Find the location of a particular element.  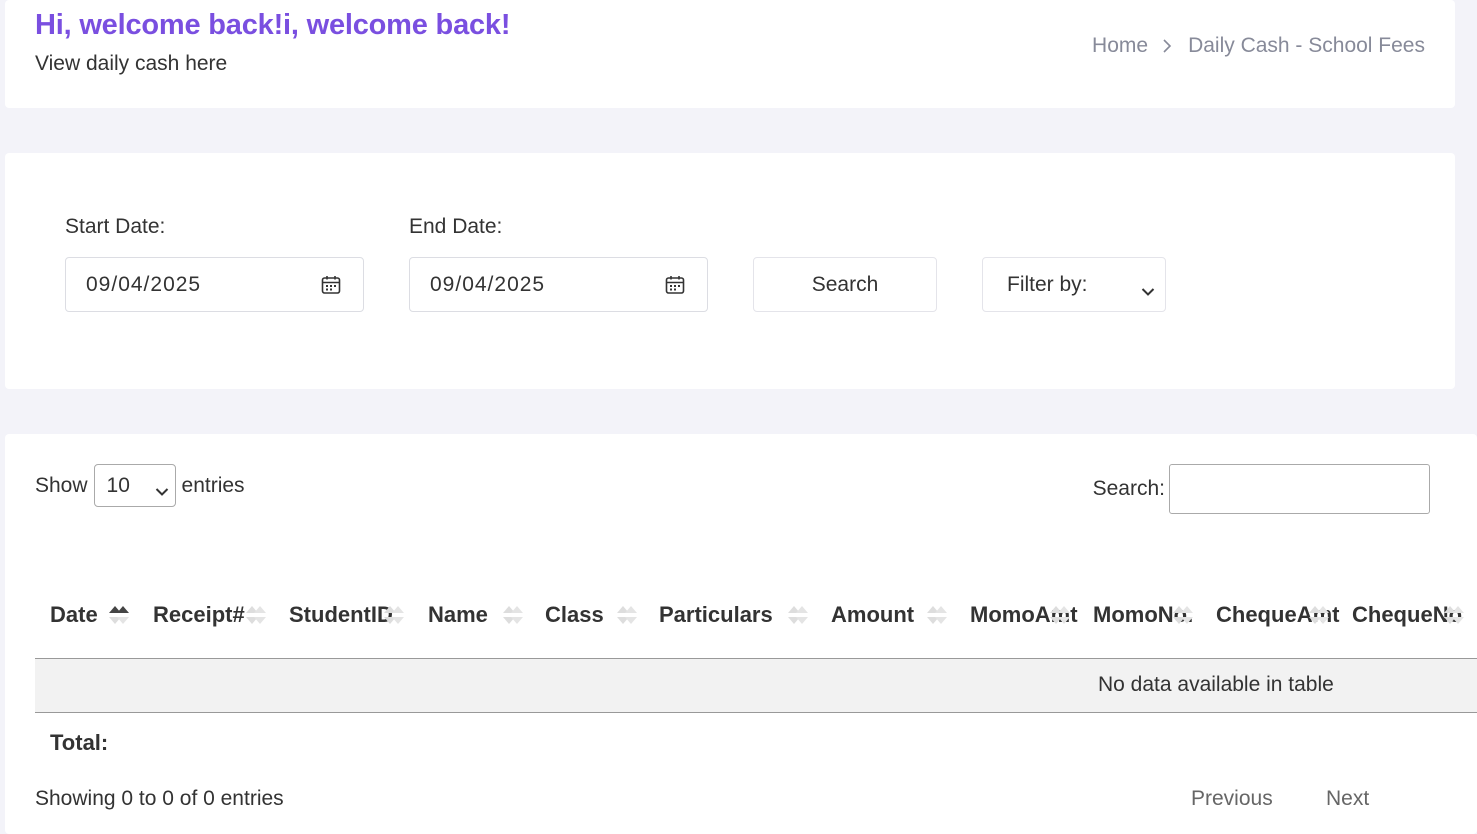

breadcrumb: Home Daily Cash - School Fees is located at coordinates (1258, 46).